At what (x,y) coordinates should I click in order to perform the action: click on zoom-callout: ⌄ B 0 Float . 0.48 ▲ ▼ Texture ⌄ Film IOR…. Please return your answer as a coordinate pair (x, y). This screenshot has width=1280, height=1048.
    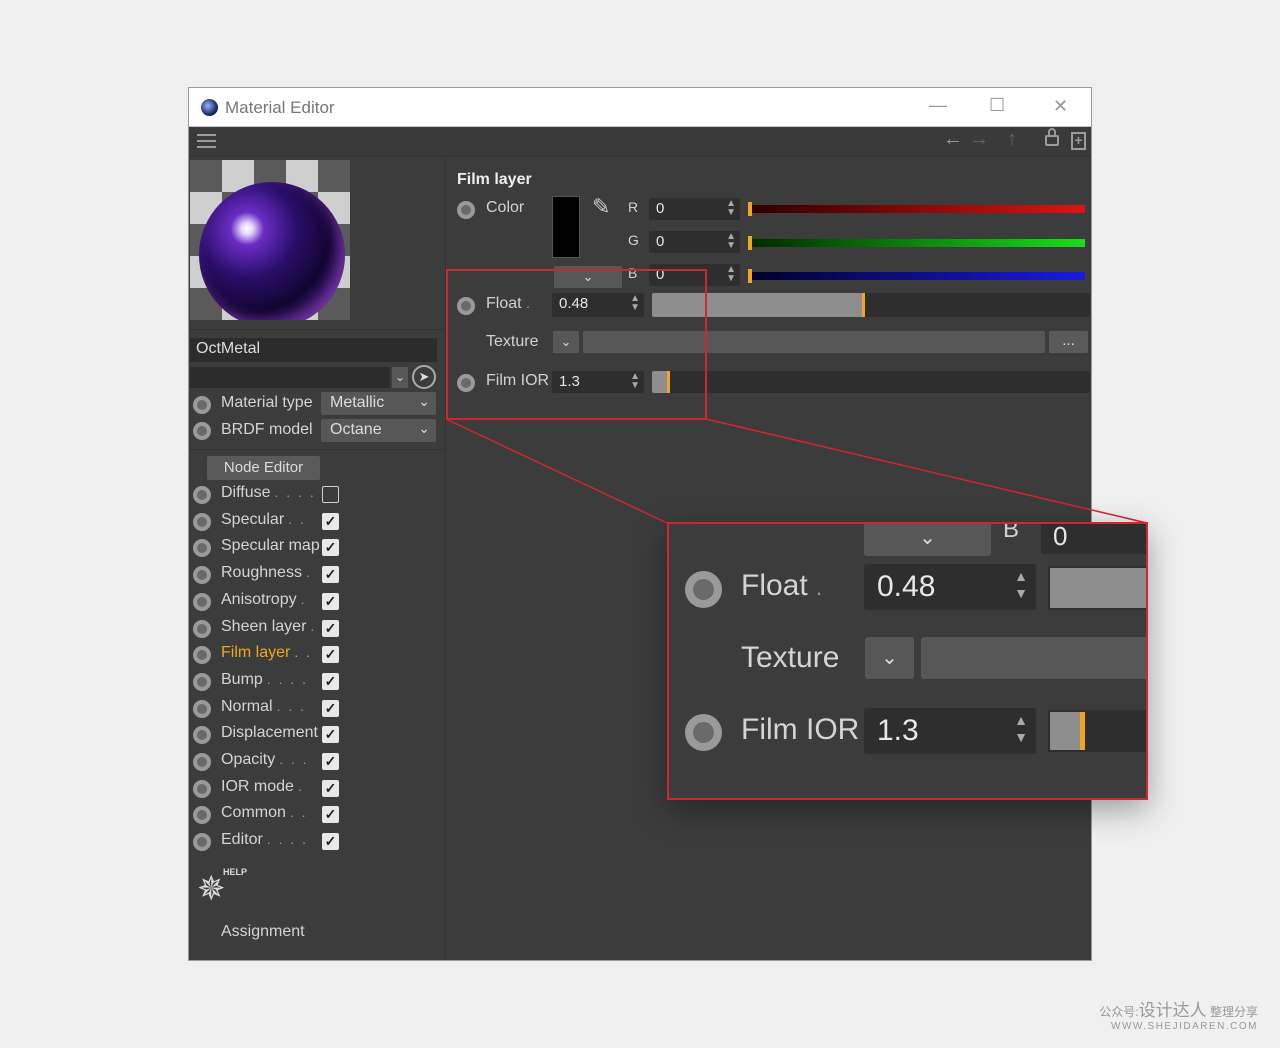
    Looking at the image, I should click on (907, 661).